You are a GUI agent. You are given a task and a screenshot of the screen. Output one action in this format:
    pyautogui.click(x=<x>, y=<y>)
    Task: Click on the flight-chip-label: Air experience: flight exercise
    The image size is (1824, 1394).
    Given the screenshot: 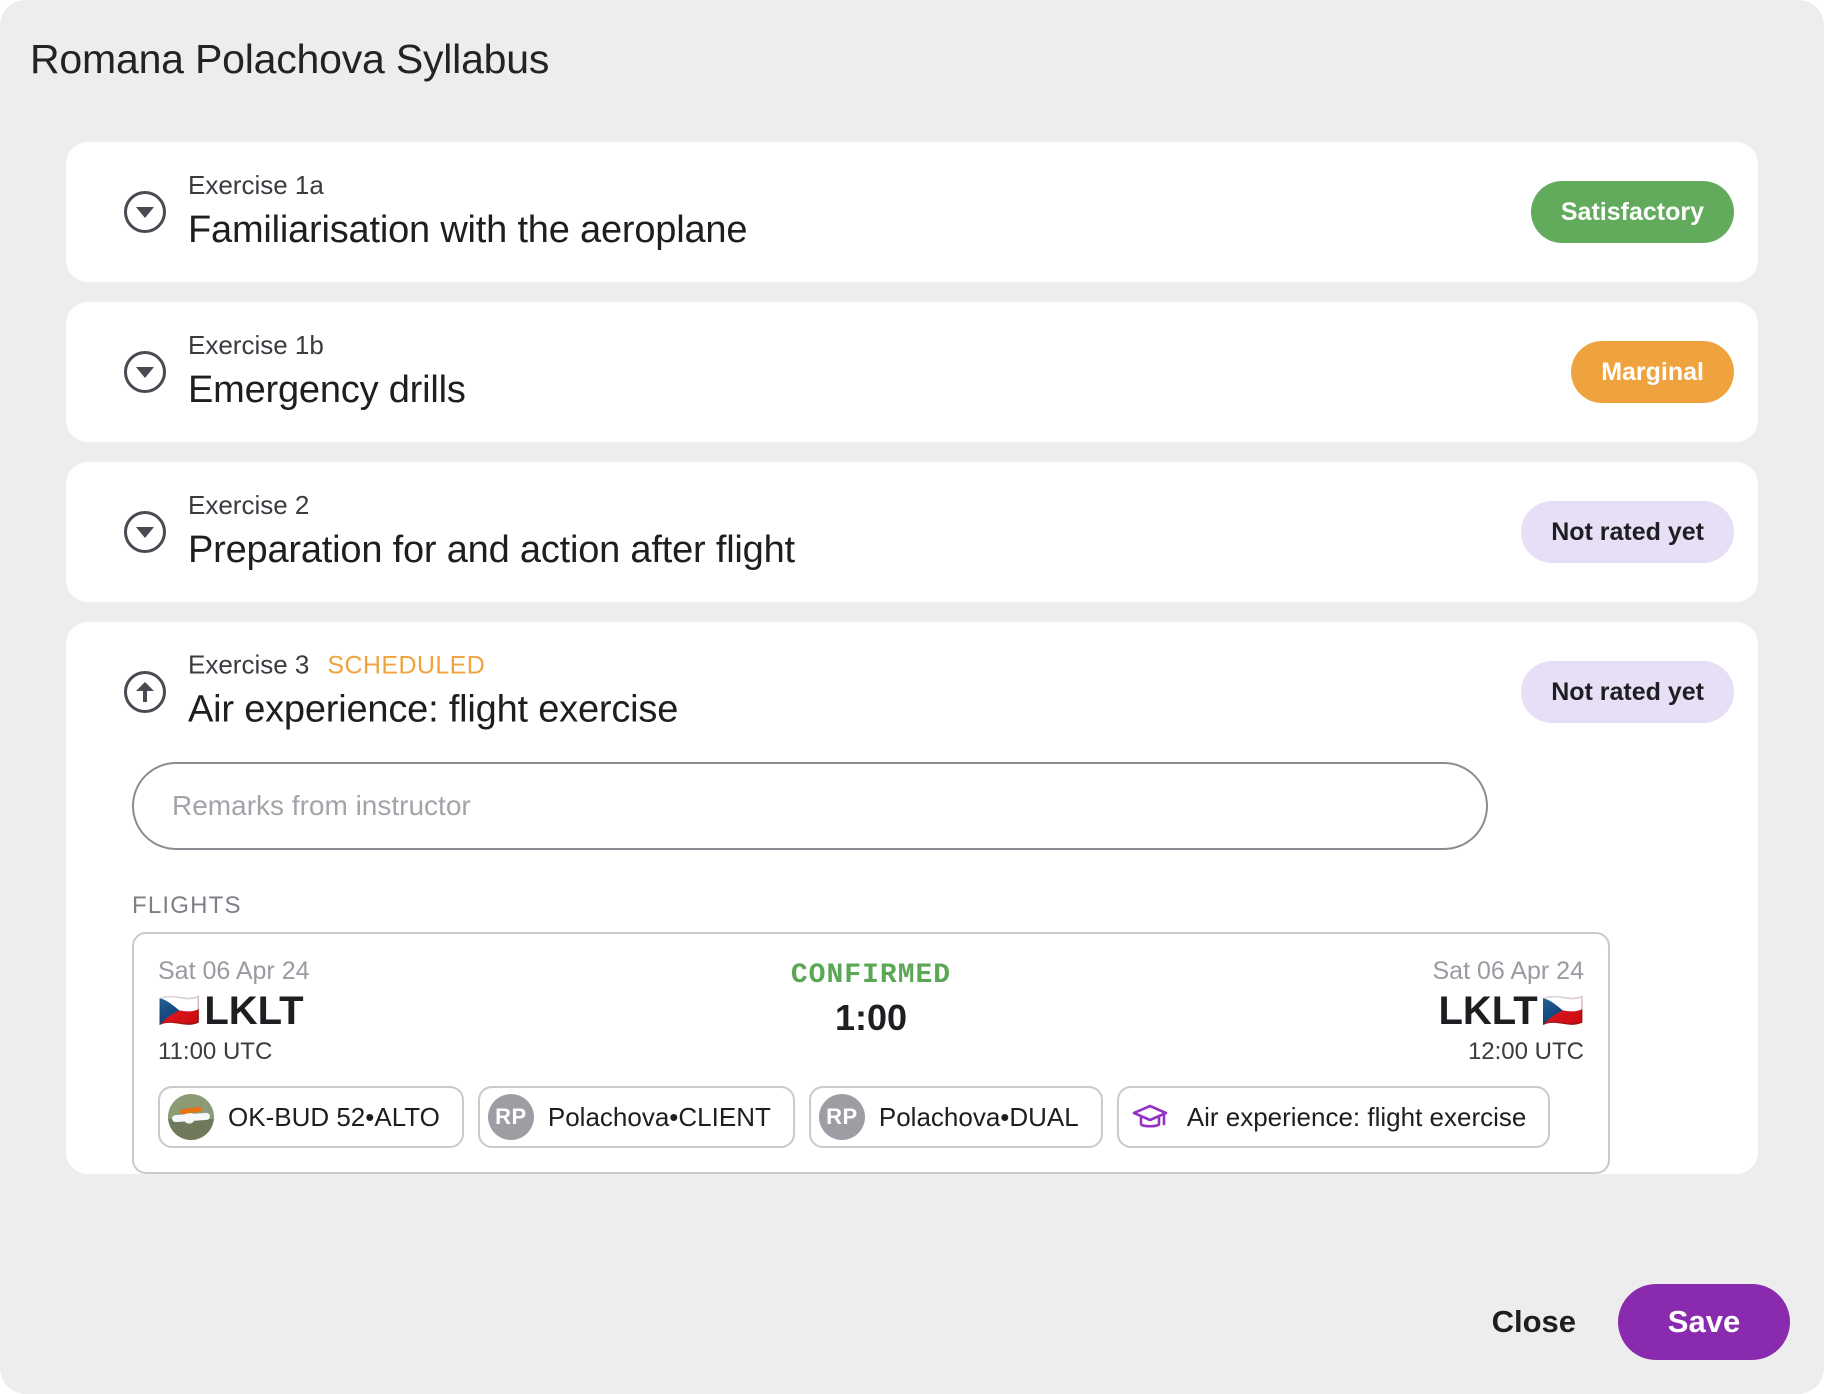 What is the action you would take?
    pyautogui.click(x=1356, y=1116)
    